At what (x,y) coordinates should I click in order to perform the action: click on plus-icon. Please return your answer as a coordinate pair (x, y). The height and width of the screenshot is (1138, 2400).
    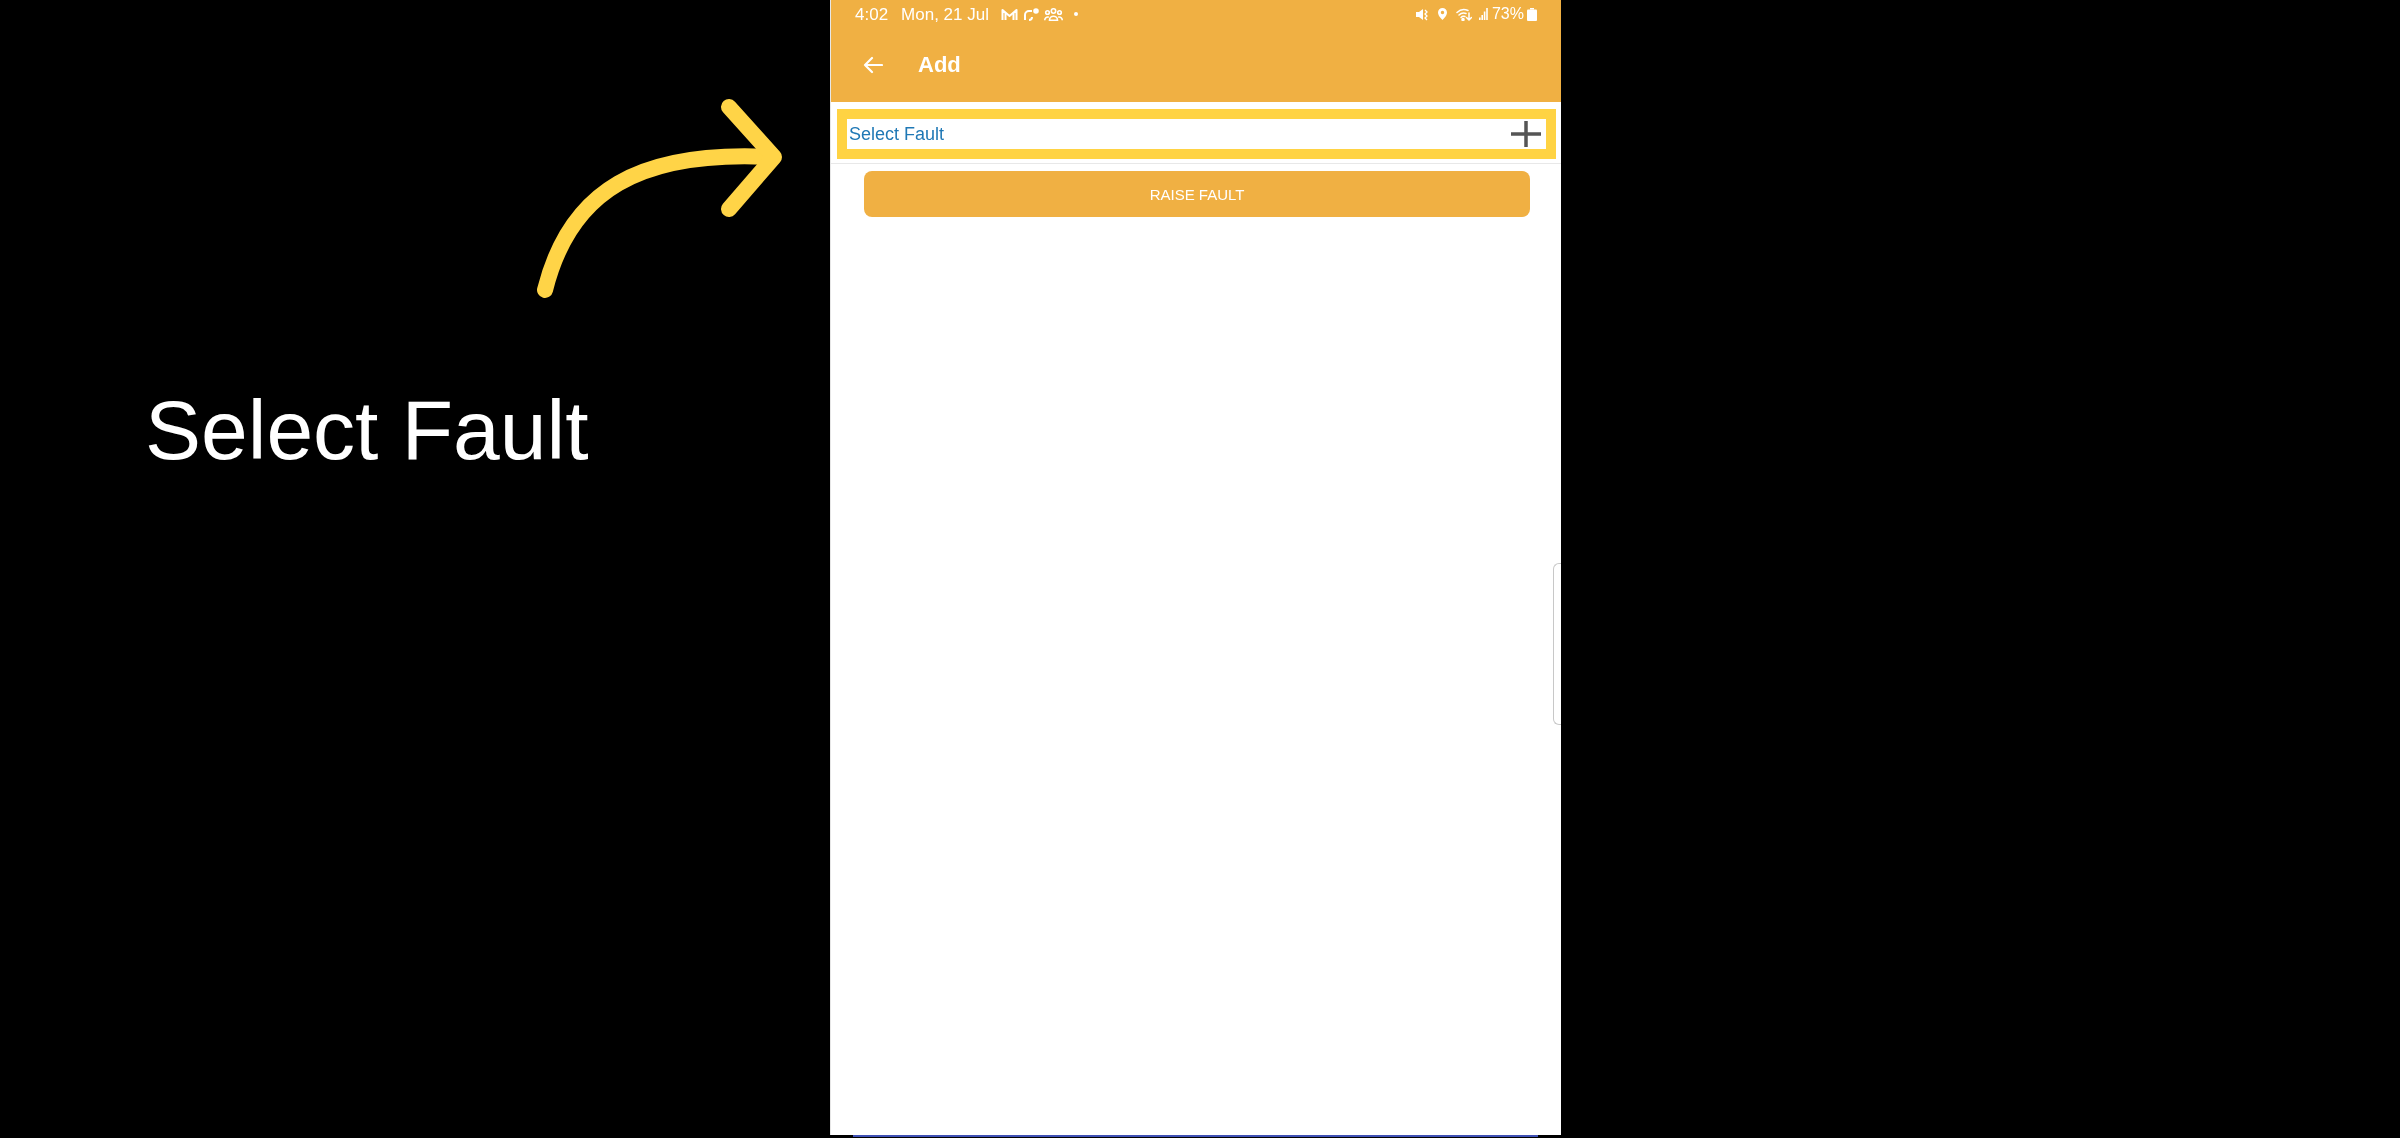
    Looking at the image, I should click on (1526, 134).